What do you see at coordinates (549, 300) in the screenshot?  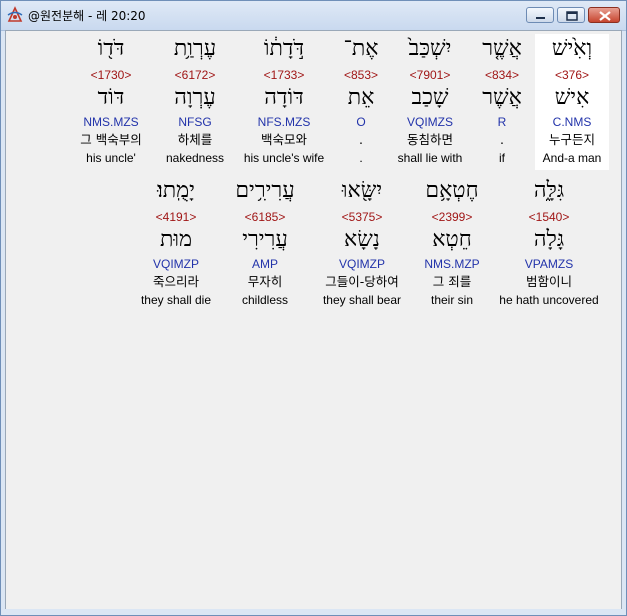 I see `english-gloss: he hath uncovered` at bounding box center [549, 300].